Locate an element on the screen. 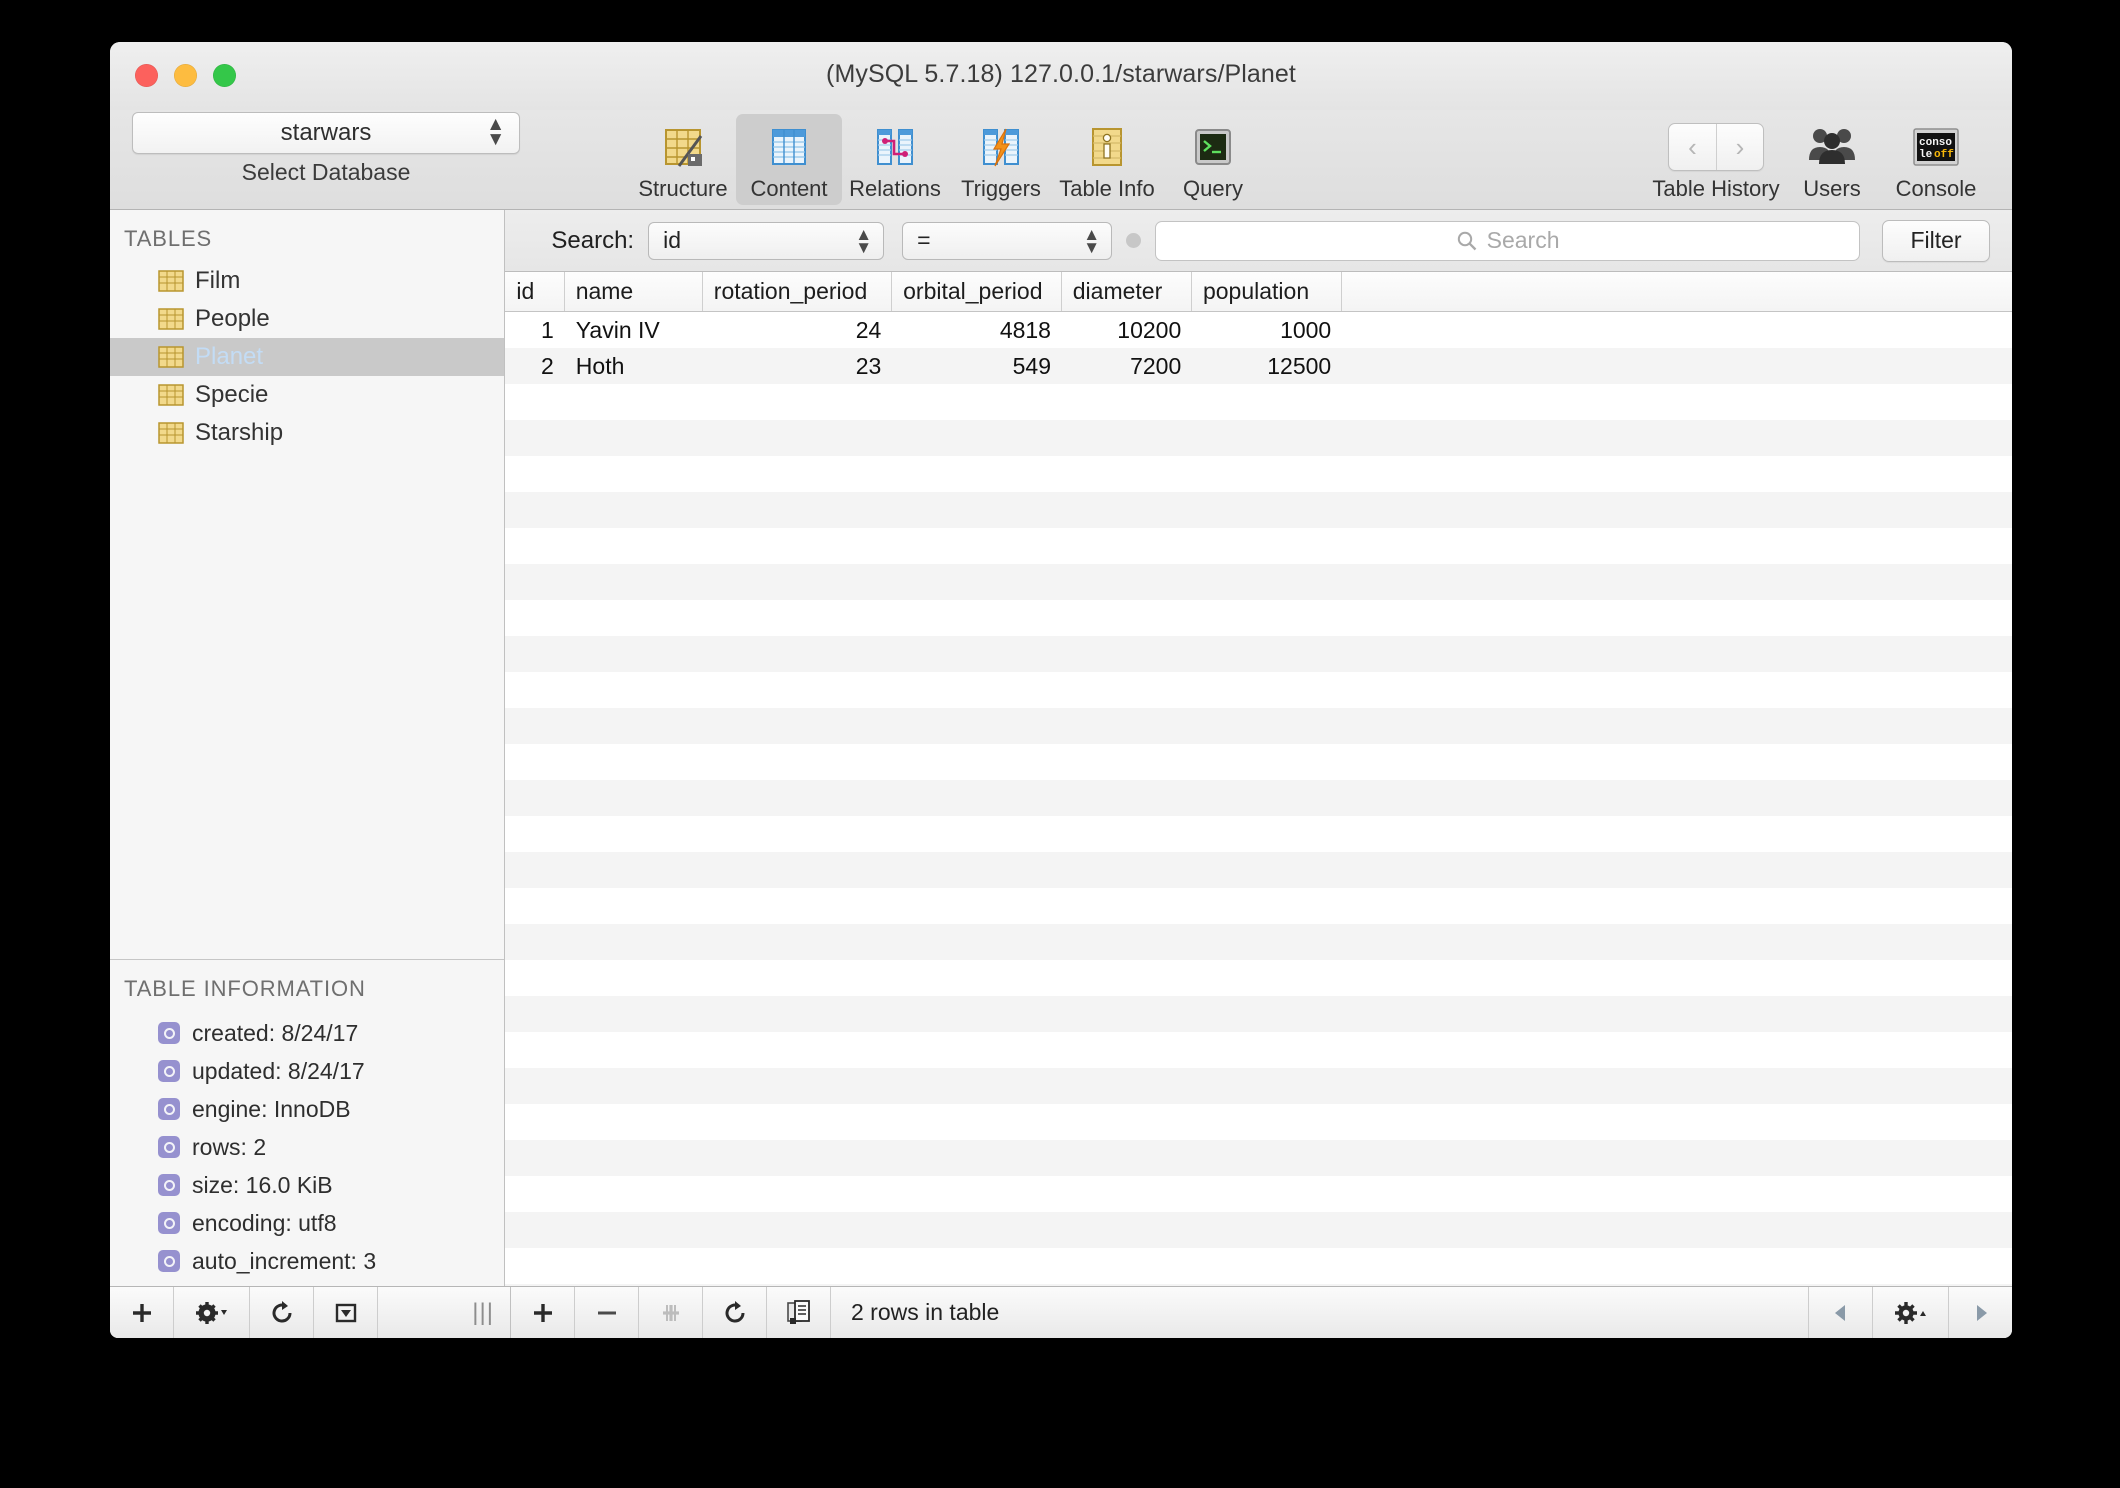  table-info-size-label: size: 16.0 KiB is located at coordinates (262, 1184).